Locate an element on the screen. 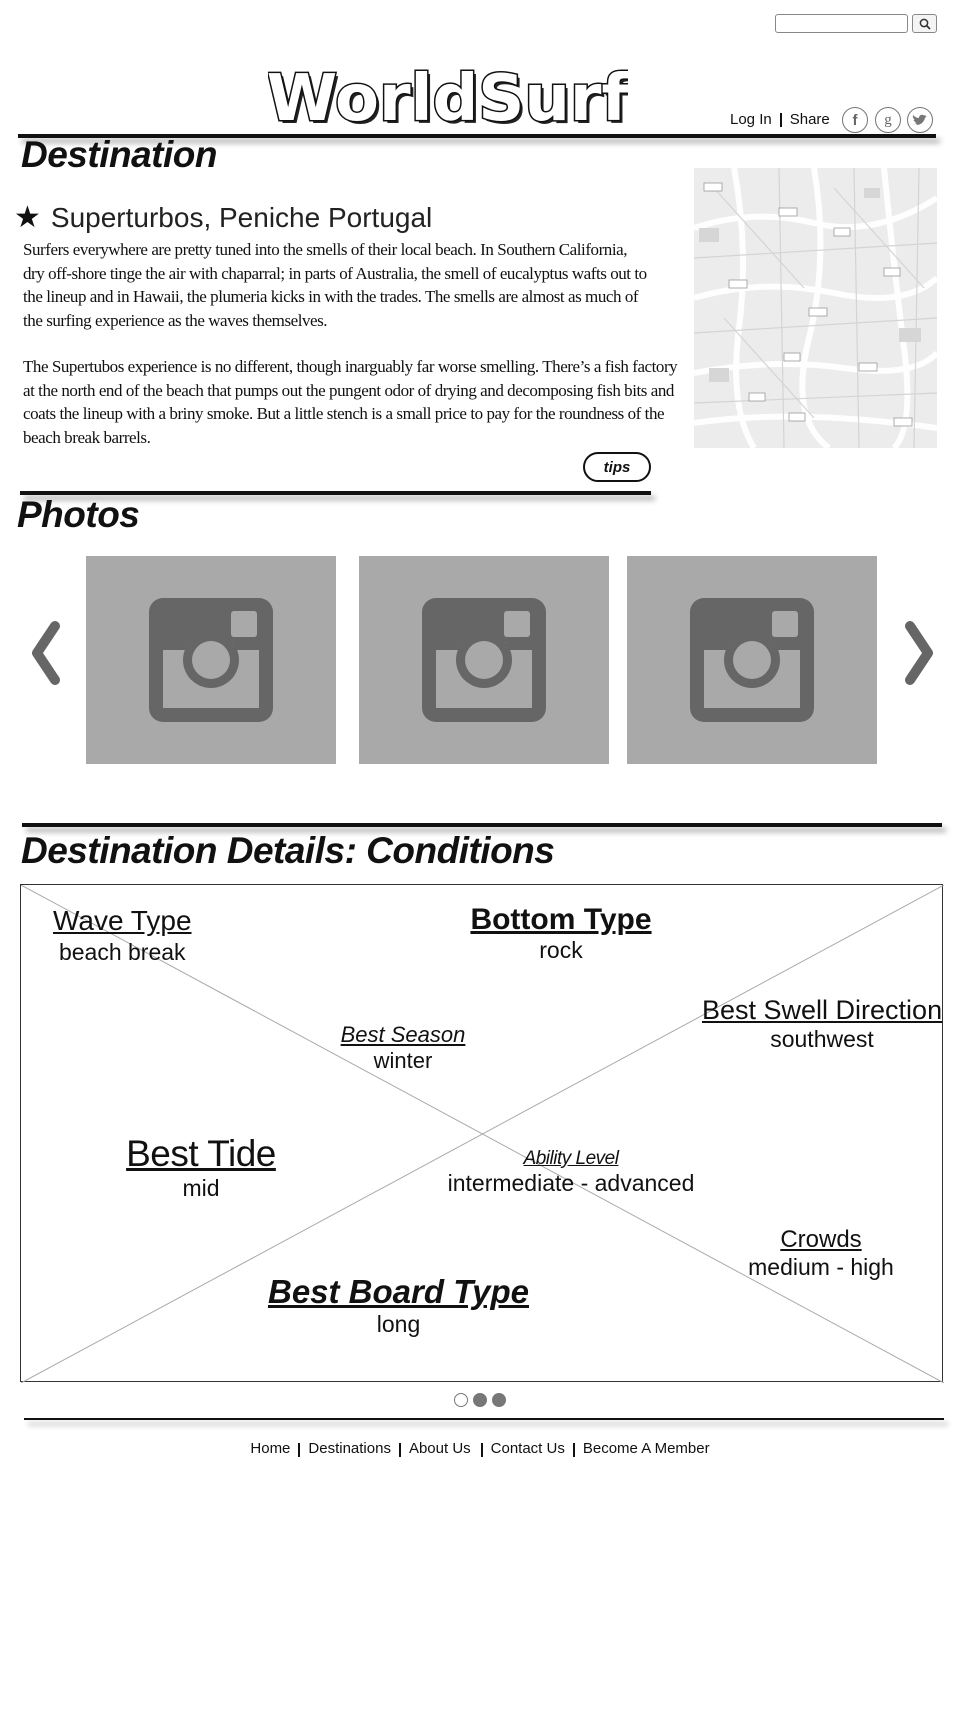  wave-type-label: Wave Type is located at coordinates (122, 920).